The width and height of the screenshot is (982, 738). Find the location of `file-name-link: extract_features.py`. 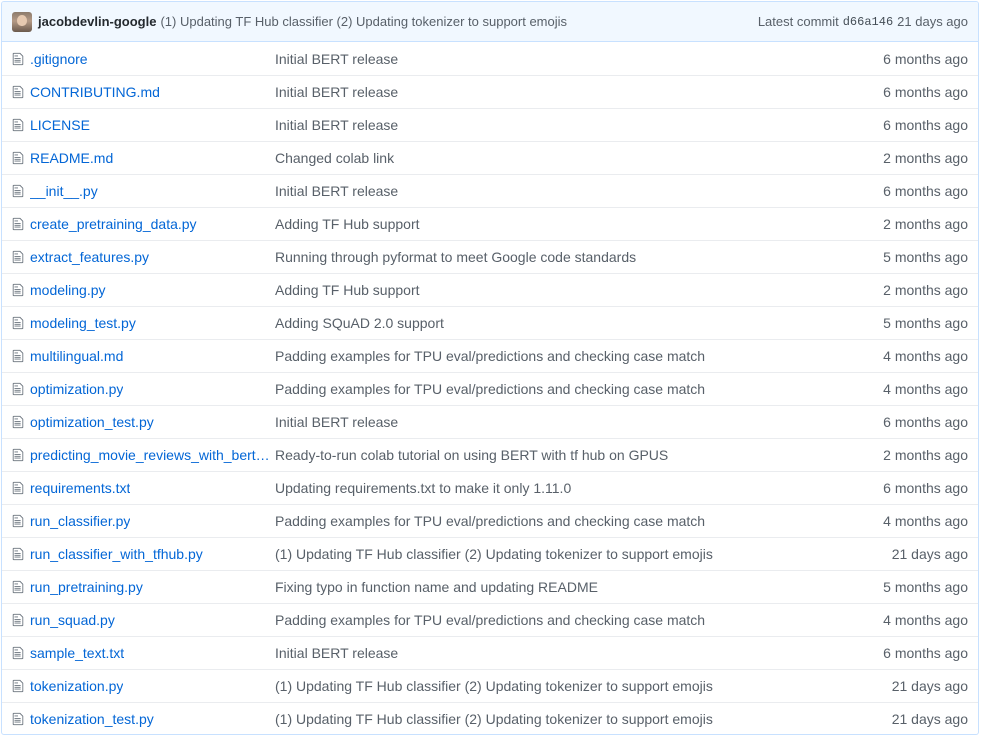

file-name-link: extract_features.py is located at coordinates (89, 257).